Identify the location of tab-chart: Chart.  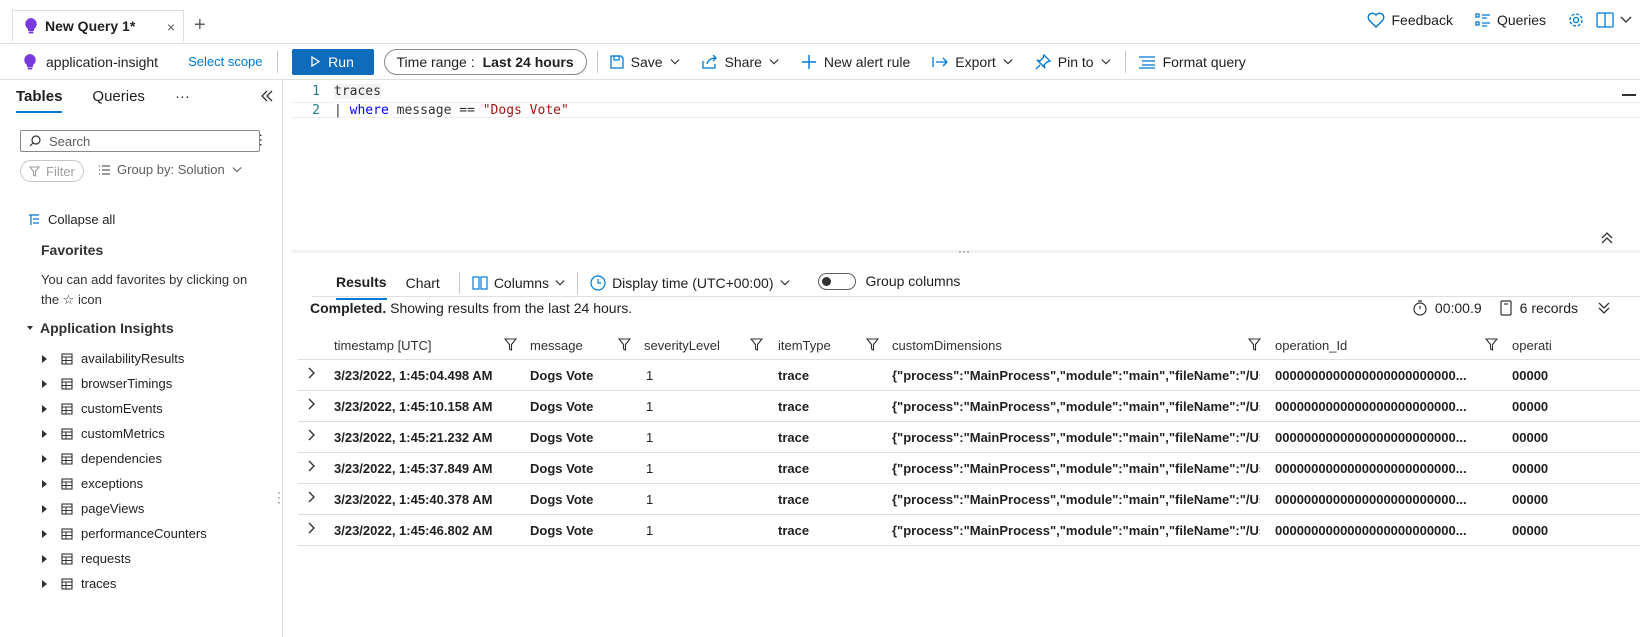
(423, 283).